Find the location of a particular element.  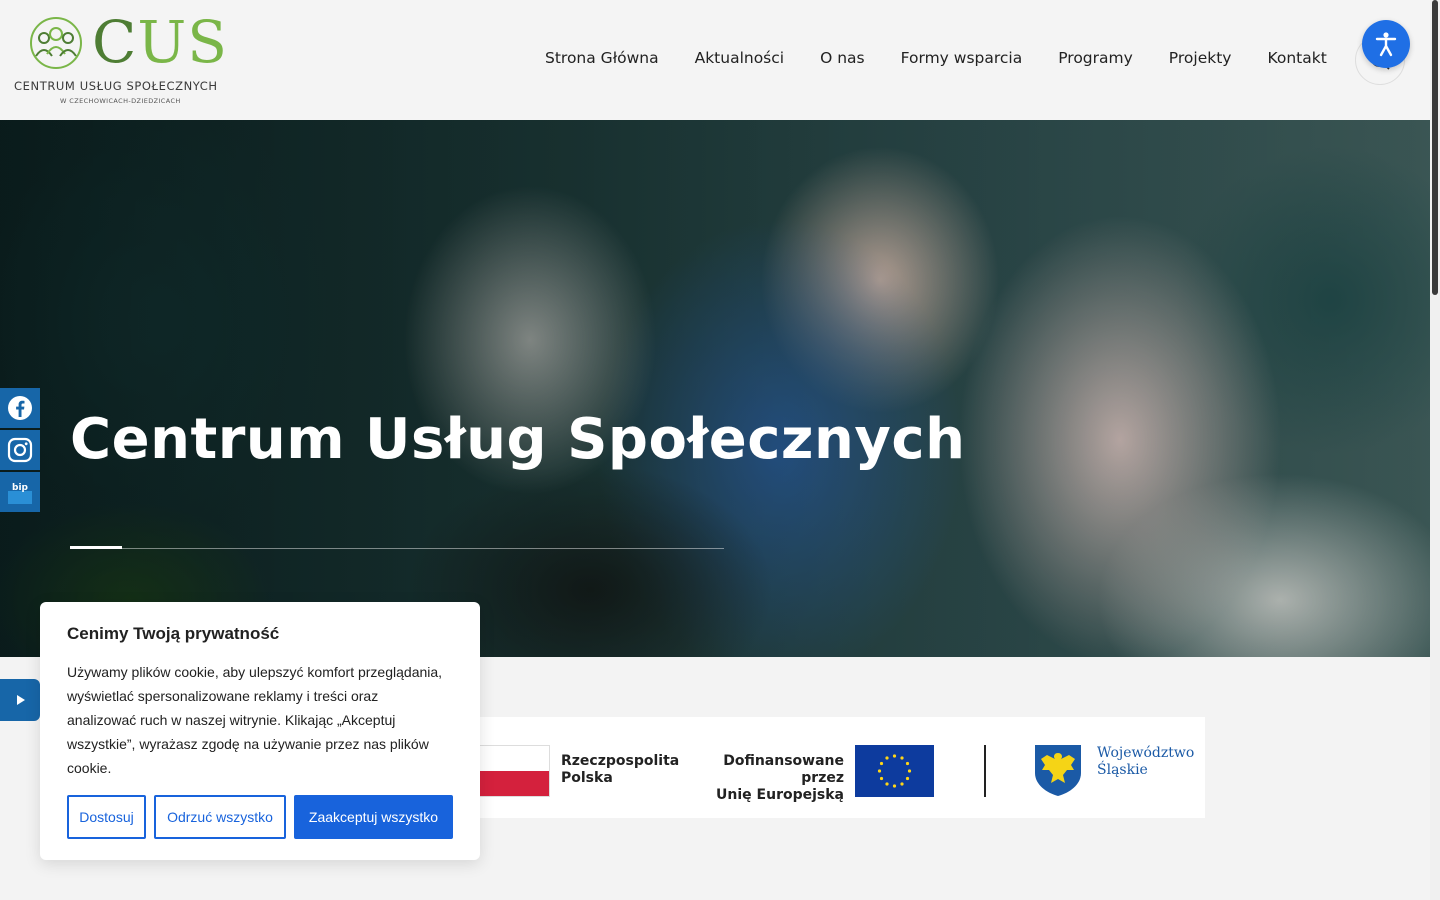

facebook-link is located at coordinates (20, 408).